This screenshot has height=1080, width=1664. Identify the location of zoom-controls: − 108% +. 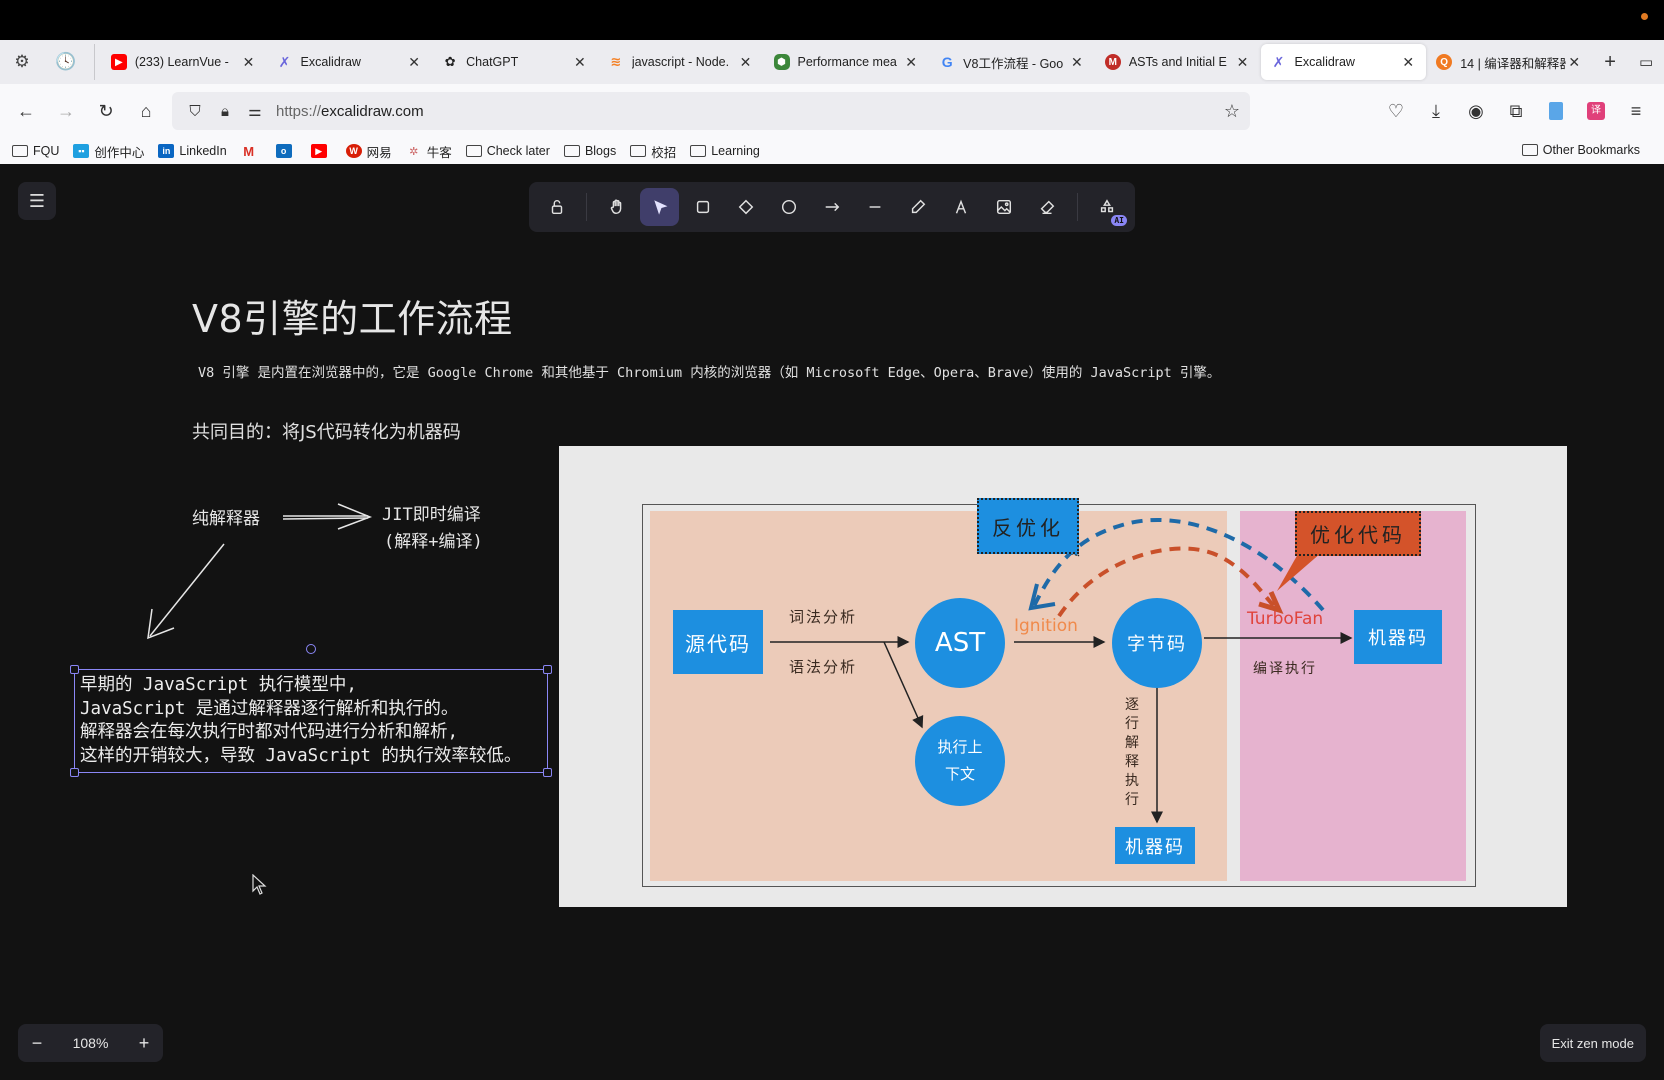
(90, 1043).